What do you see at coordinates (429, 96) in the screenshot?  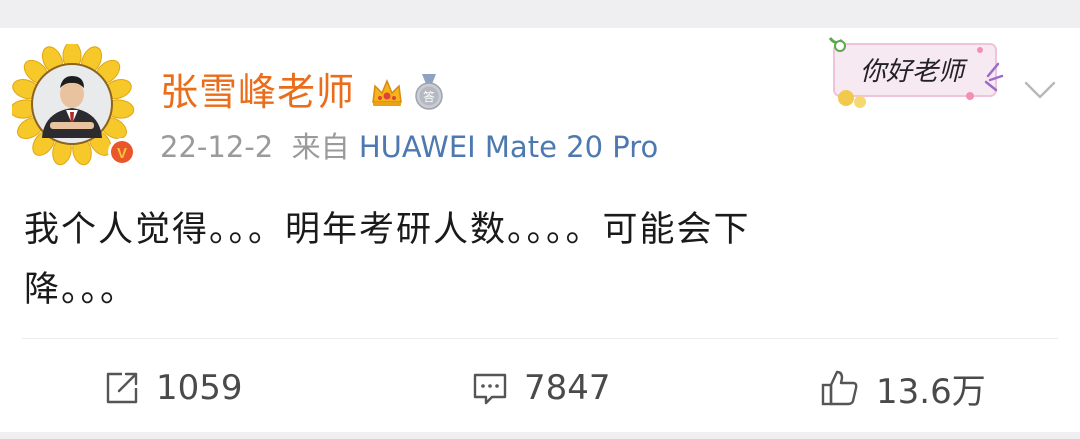 I see `medal-label: 答` at bounding box center [429, 96].